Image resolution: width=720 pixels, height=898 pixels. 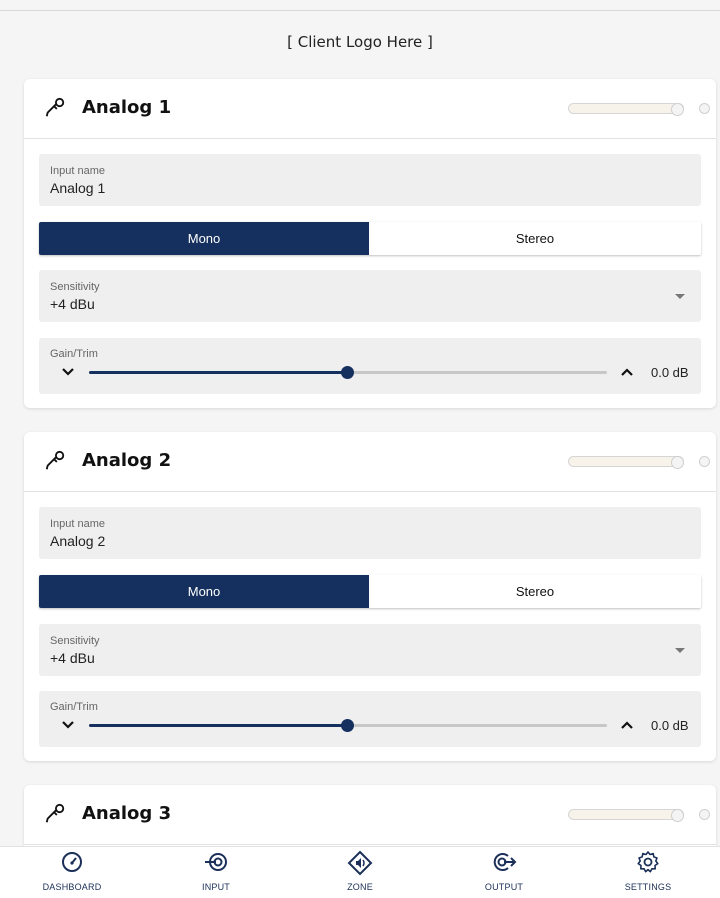 I want to click on card-title: Analog 1, so click(x=127, y=107).